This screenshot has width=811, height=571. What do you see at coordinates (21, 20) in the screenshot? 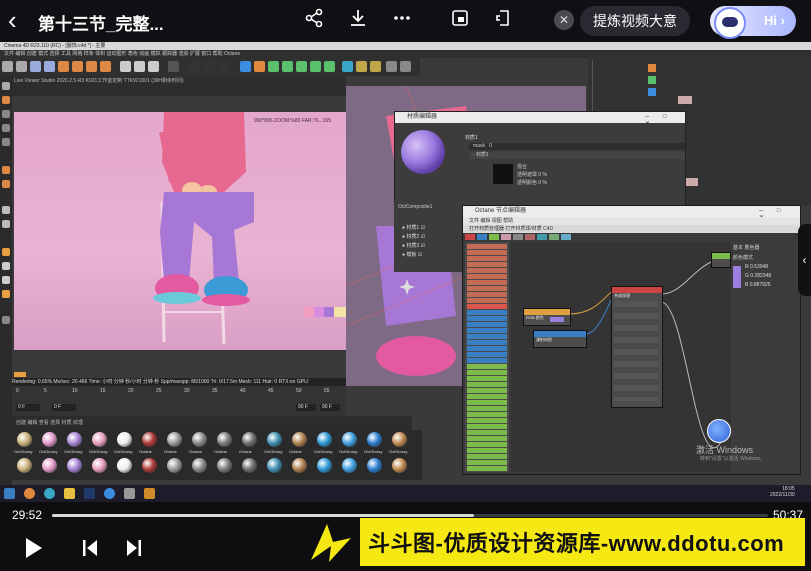
I see `back-icon: ‹` at bounding box center [21, 20].